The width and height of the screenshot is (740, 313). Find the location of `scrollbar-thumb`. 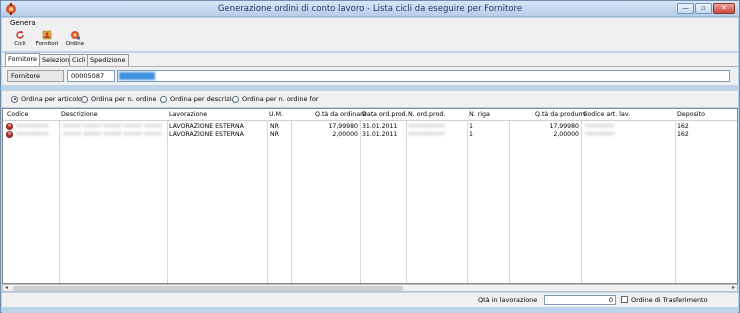

scrollbar-thumb is located at coordinates (208, 288).